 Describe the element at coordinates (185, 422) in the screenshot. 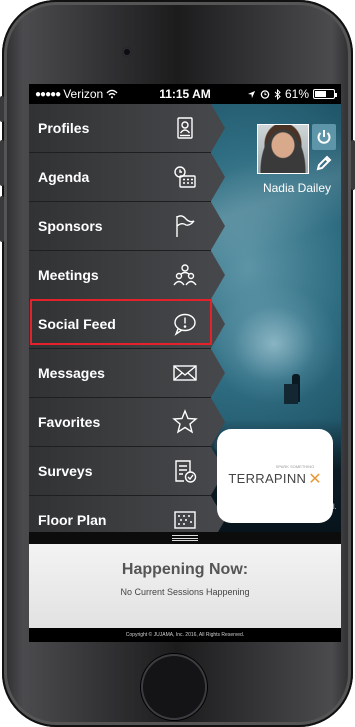

I see `star-icon` at that location.